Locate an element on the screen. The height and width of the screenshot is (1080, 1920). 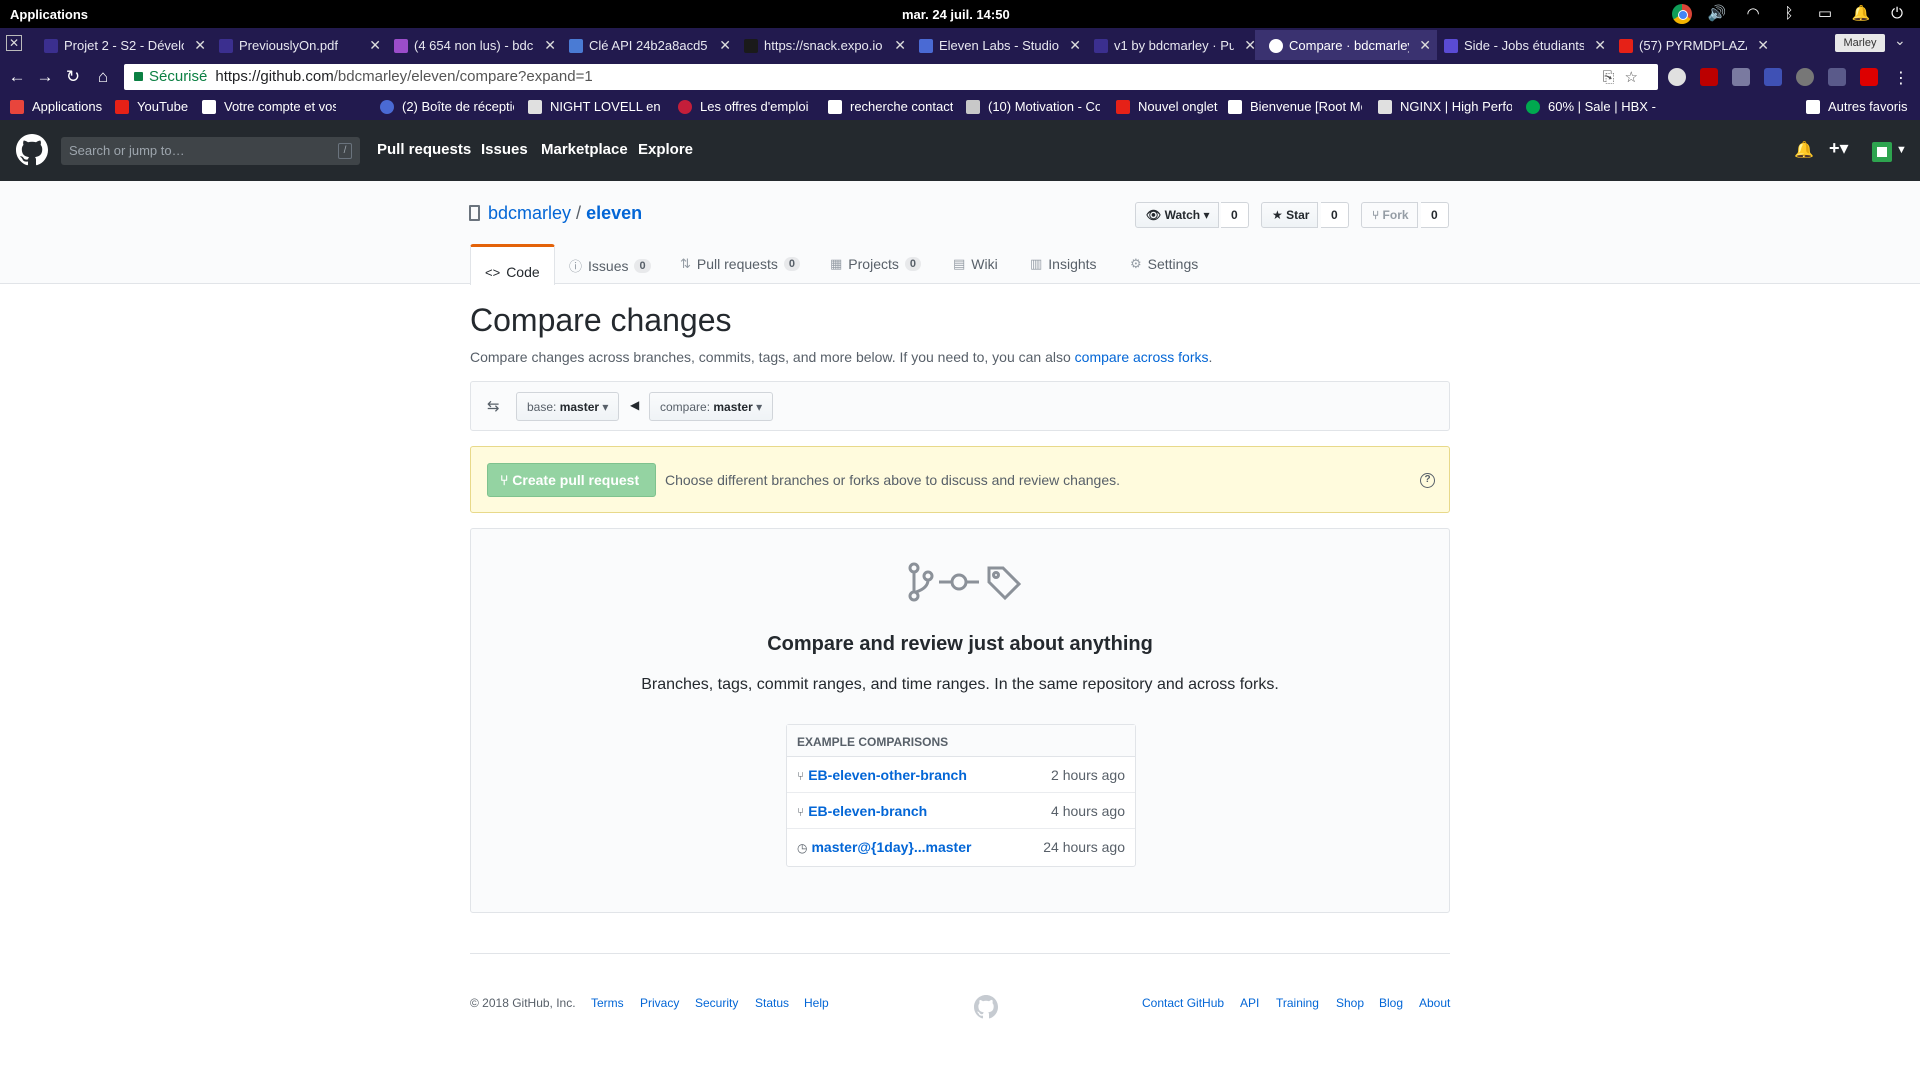
os-clock: mar. 24 juil. 14:50 is located at coordinates (956, 14).